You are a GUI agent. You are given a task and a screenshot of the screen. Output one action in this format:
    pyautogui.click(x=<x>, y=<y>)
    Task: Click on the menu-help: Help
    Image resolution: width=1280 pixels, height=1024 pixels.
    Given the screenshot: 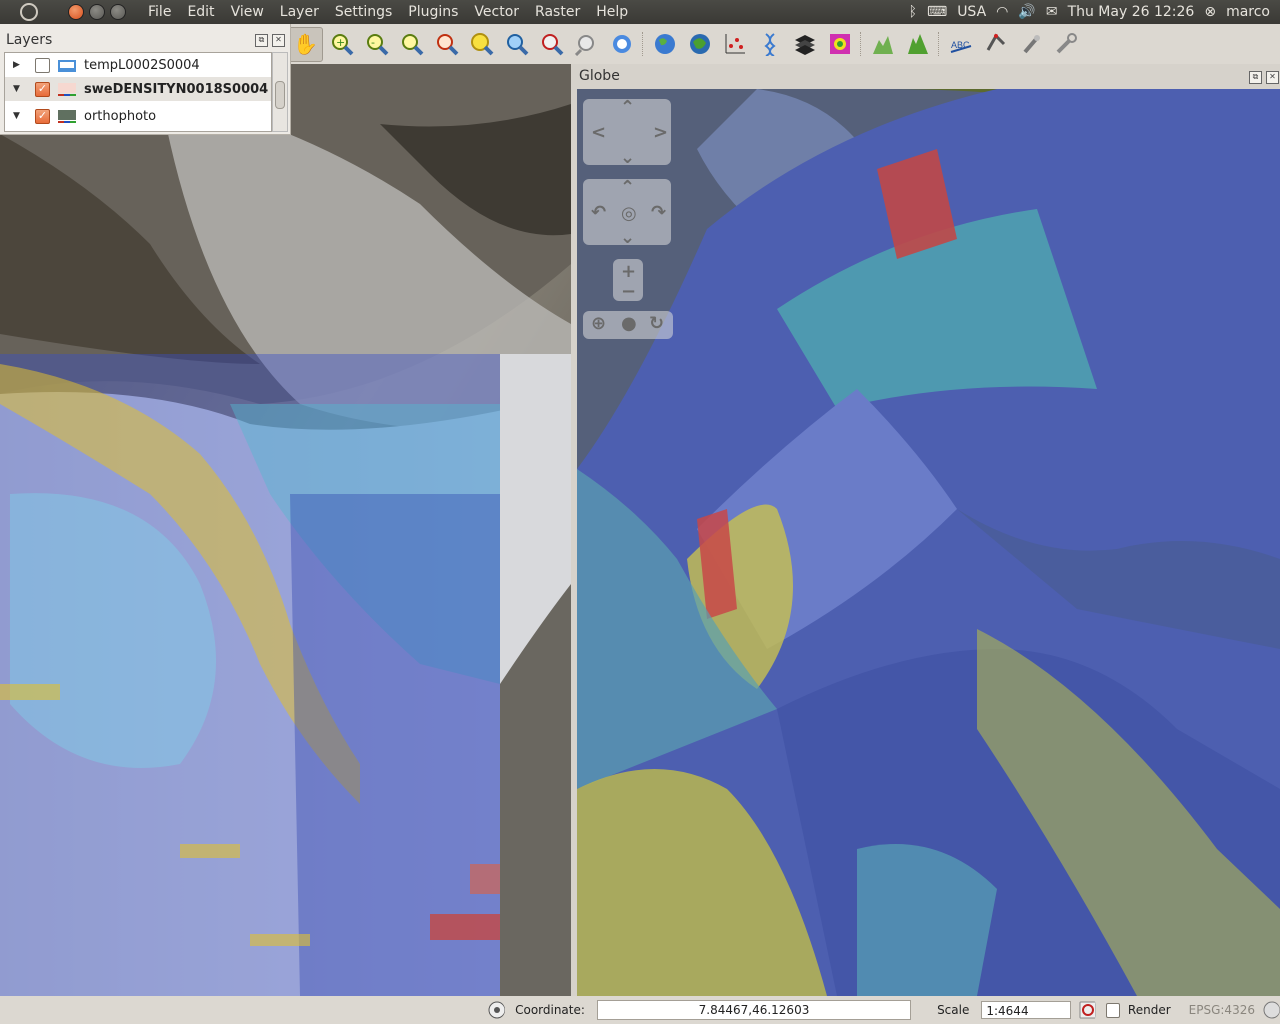 What is the action you would take?
    pyautogui.click(x=612, y=12)
    